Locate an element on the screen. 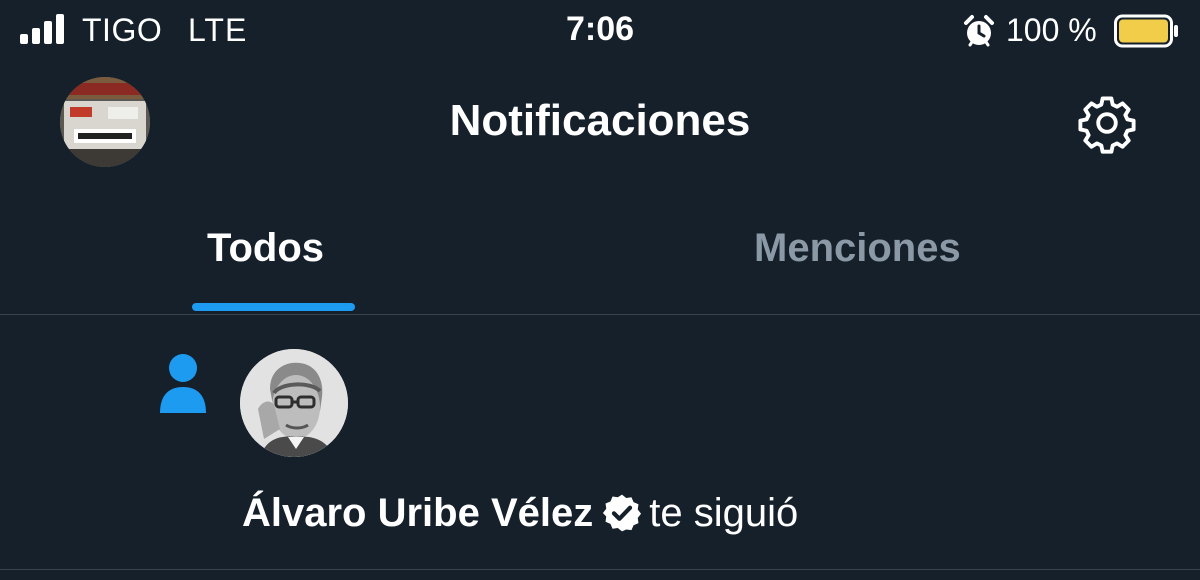 The height and width of the screenshot is (580, 1200). status-bar: TIGO LTE 7:06 100 % is located at coordinates (600, 31).